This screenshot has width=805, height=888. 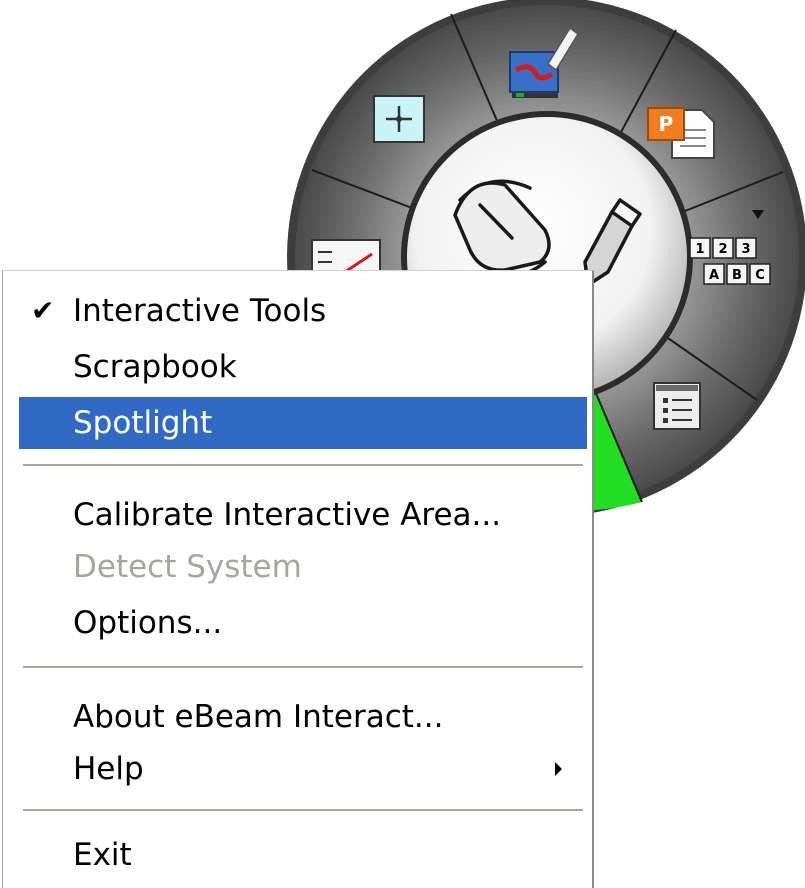 I want to click on menu-item-exit: Exit, so click(x=297, y=855).